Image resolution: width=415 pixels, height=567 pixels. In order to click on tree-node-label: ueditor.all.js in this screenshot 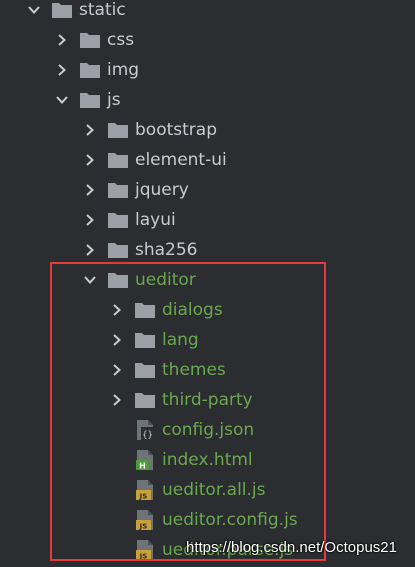, I will do `click(214, 490)`.